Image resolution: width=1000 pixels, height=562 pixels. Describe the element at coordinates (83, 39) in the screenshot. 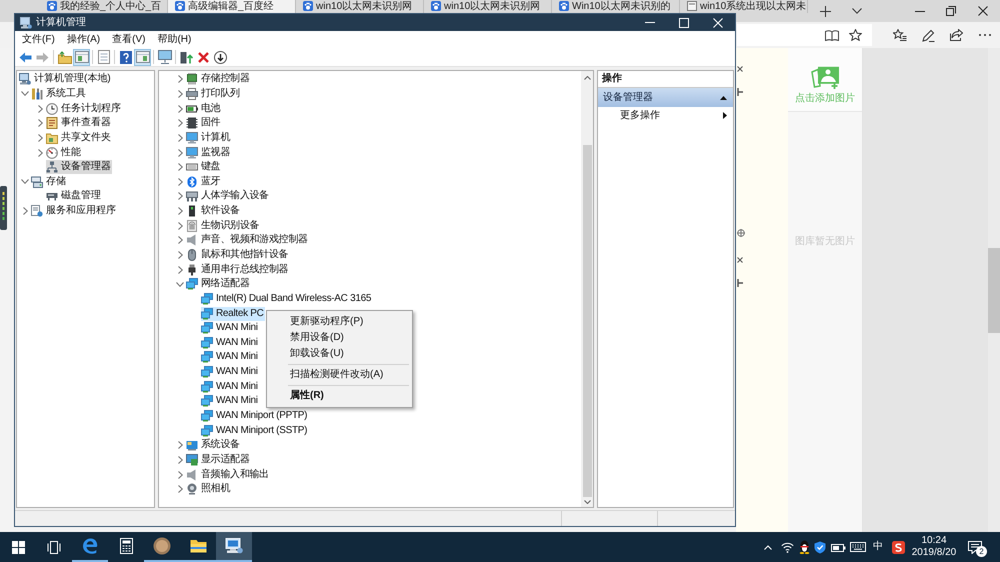

I see `menu-item: 操作(A)` at that location.